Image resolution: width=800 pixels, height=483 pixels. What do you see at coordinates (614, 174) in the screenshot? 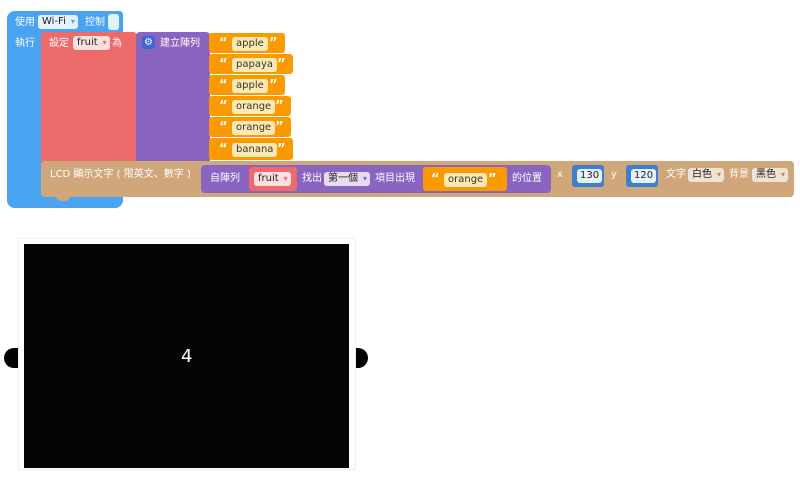
I see `y-label: y` at bounding box center [614, 174].